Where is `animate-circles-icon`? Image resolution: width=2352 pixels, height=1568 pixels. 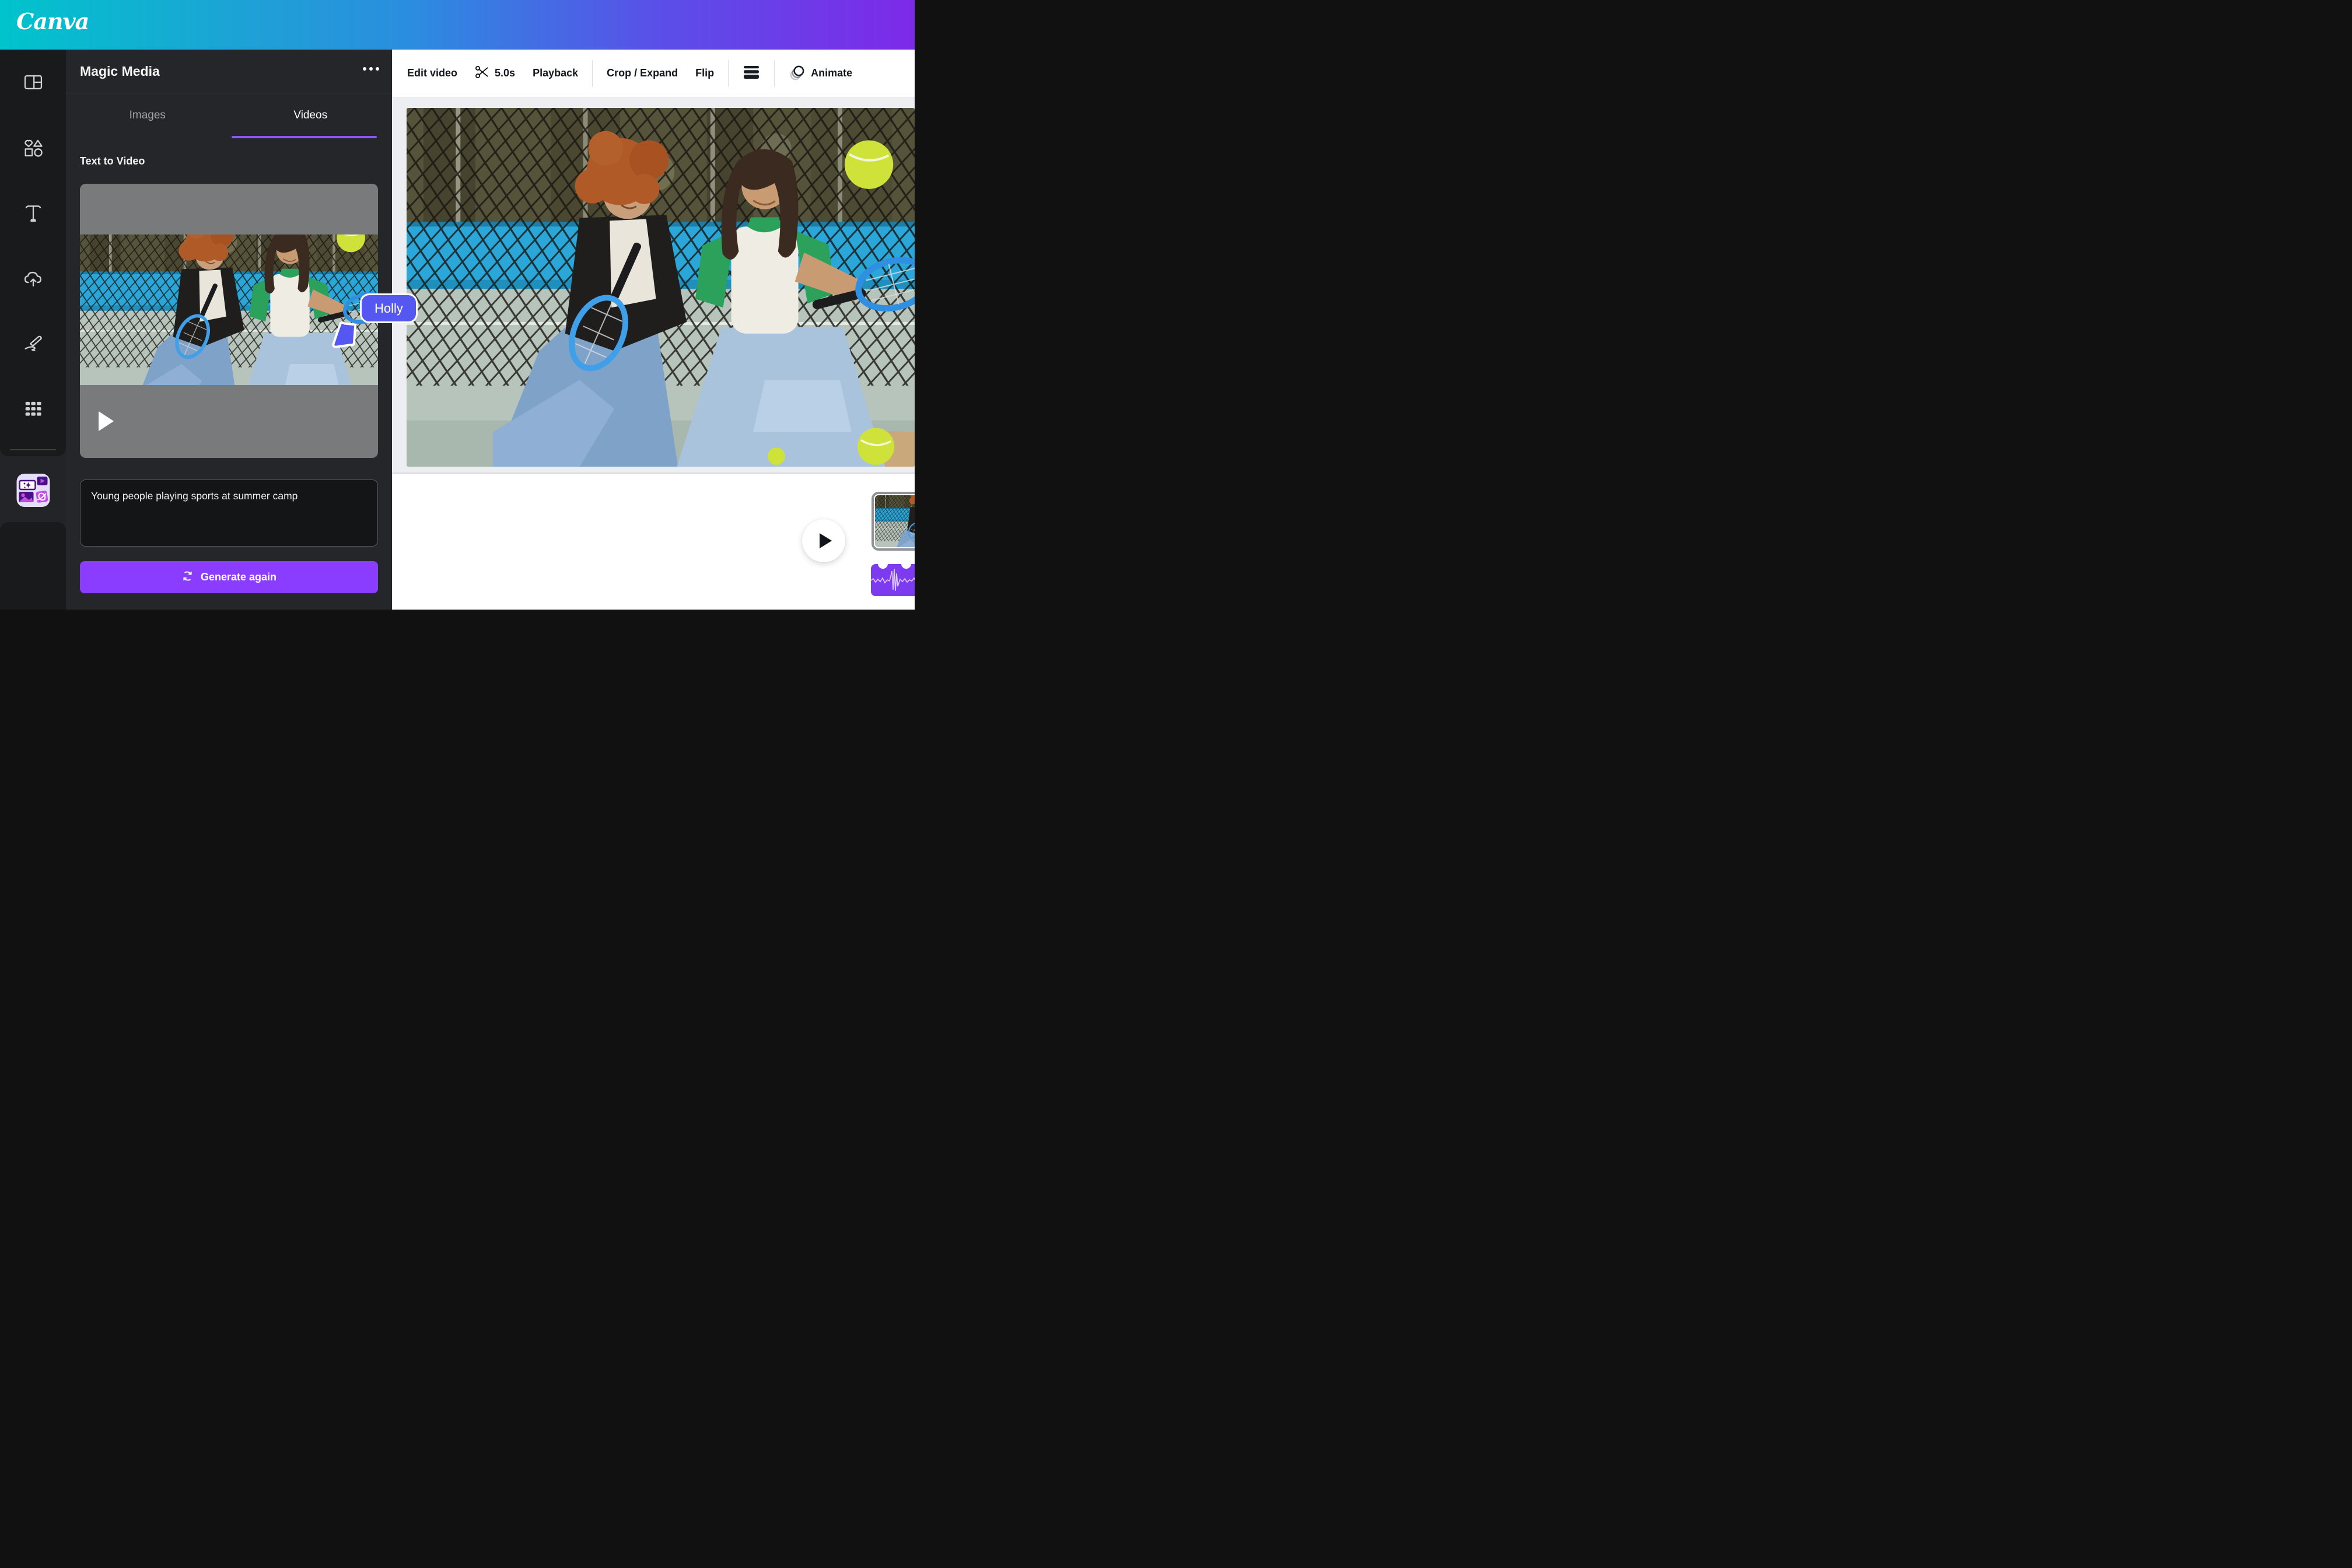
animate-circles-icon is located at coordinates (797, 73).